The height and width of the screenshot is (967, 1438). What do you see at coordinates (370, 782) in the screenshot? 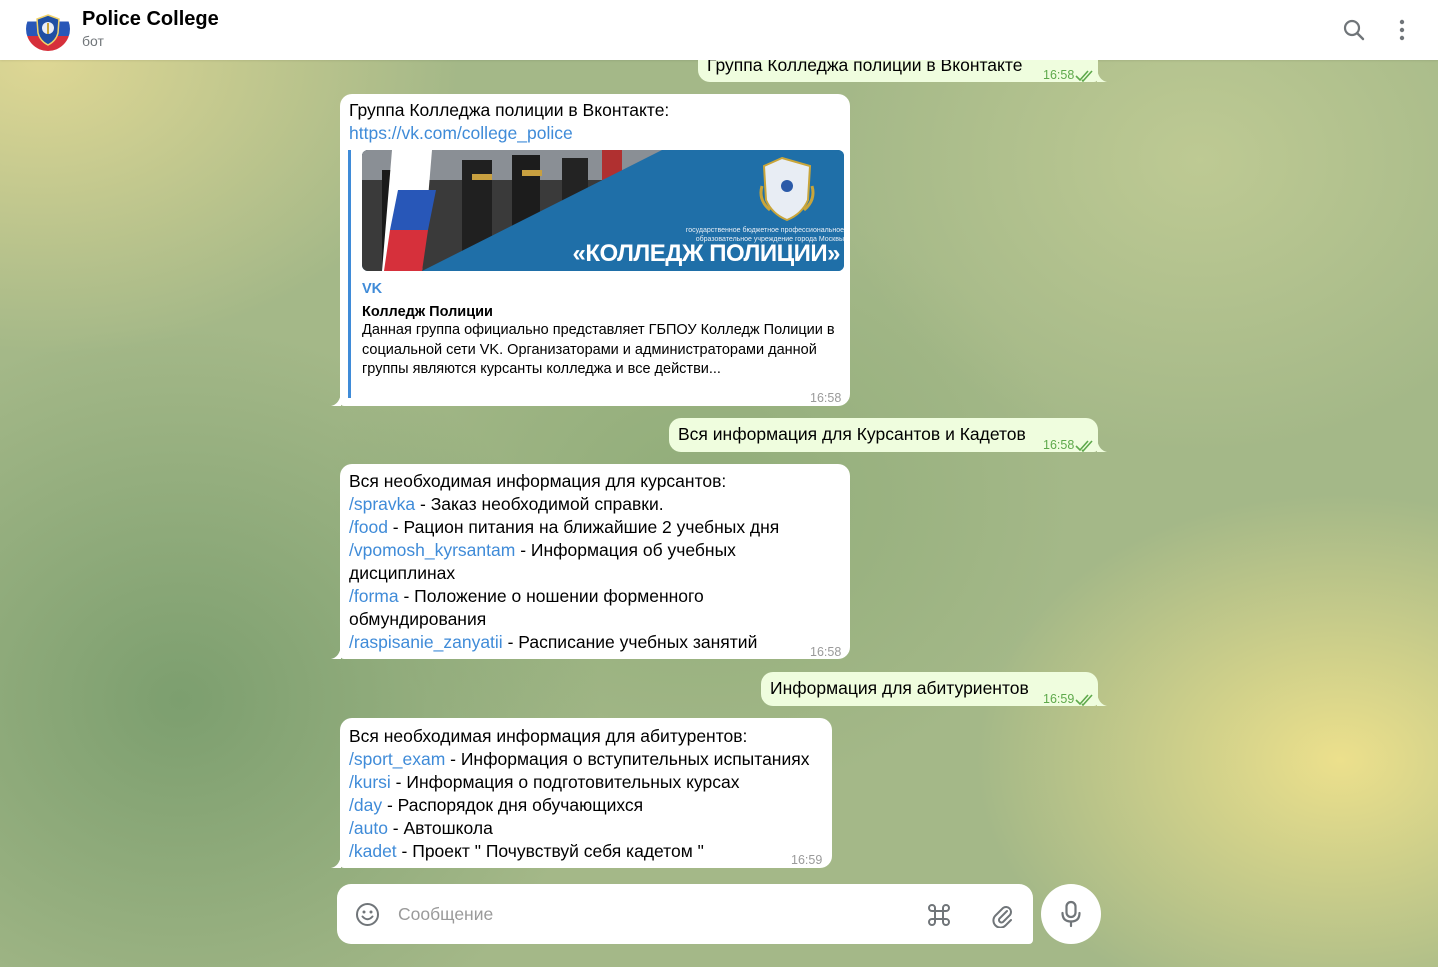
I see `command-link: /kursi` at bounding box center [370, 782].